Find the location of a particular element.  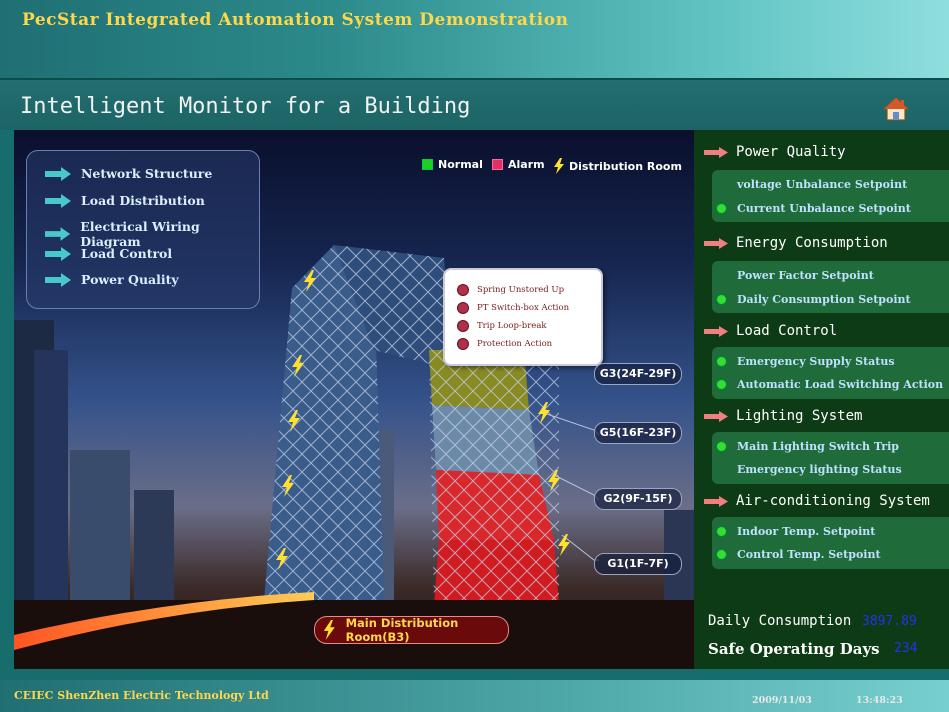

category-energy-consumption: Energy Consumption is located at coordinates (796, 243).